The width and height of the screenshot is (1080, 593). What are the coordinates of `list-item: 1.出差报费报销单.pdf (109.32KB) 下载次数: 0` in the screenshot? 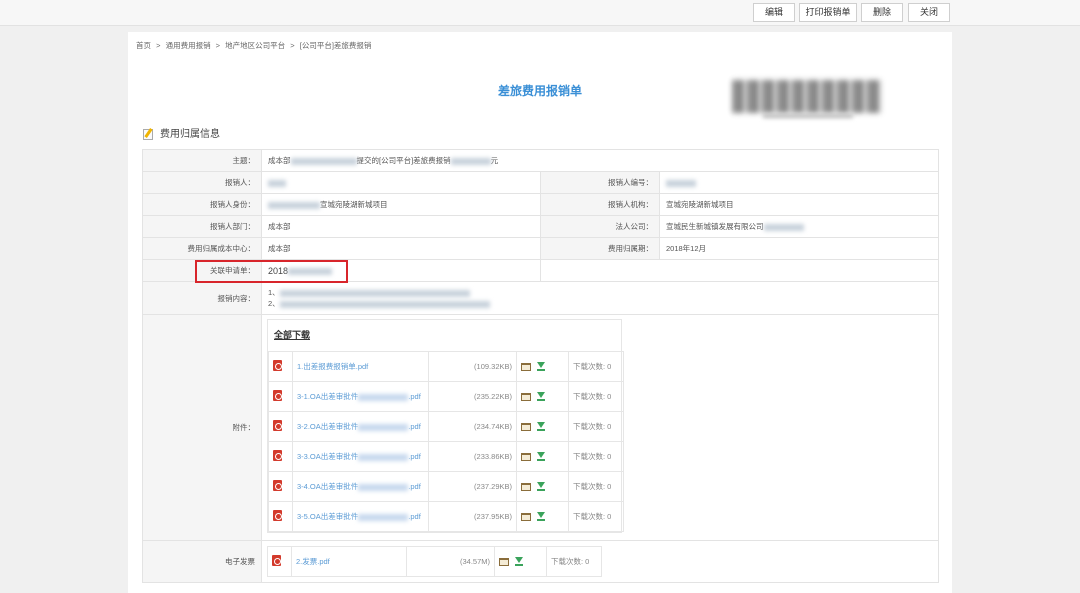 It's located at (446, 366).